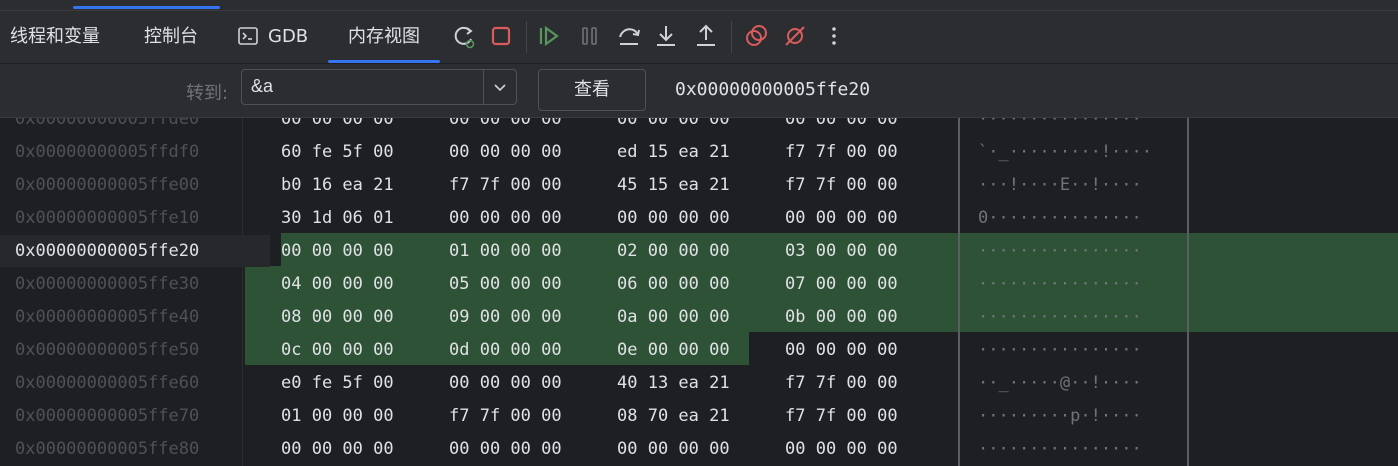 Image resolution: width=1398 pixels, height=466 pixels. Describe the element at coordinates (262, 86) in the screenshot. I see `goto-address-input: &a` at that location.